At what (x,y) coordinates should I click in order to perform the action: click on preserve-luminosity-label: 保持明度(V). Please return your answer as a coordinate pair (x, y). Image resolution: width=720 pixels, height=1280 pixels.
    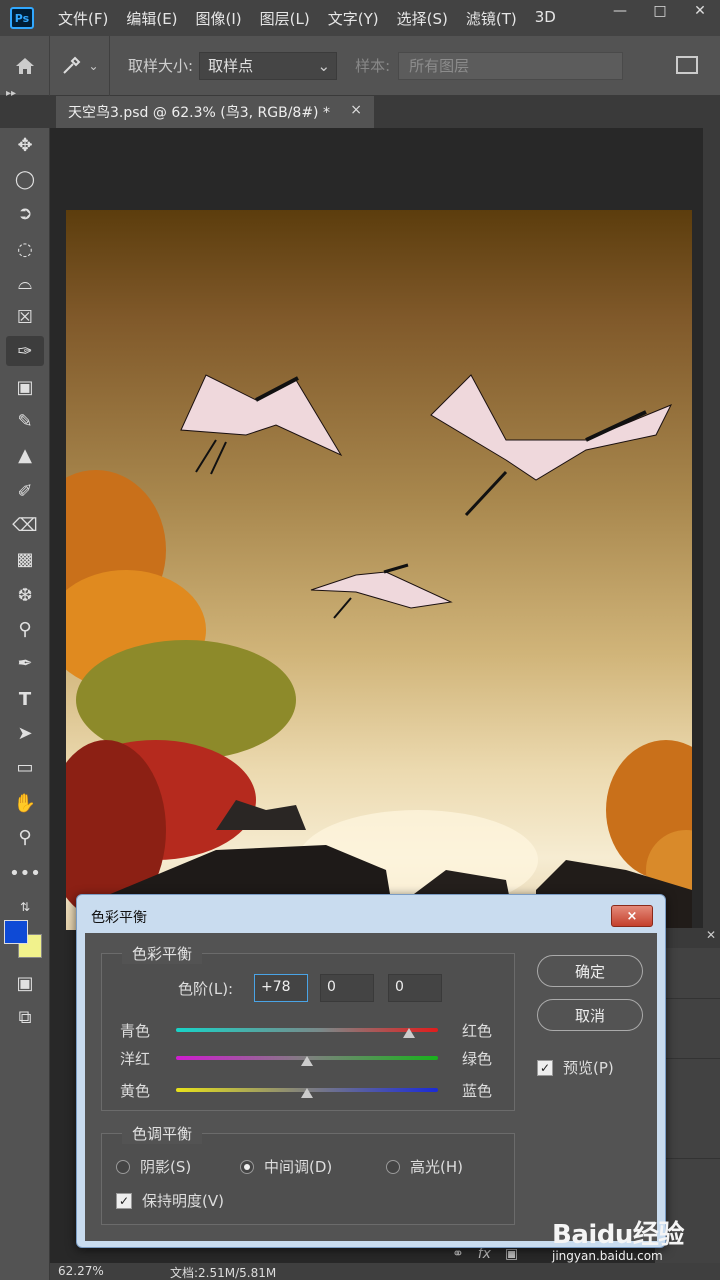
    Looking at the image, I should click on (183, 1201).